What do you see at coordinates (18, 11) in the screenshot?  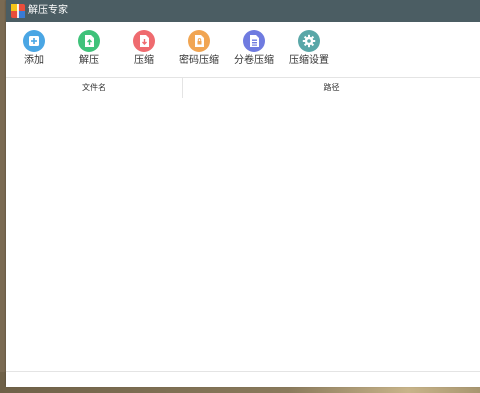 I see `app-logo-icon` at bounding box center [18, 11].